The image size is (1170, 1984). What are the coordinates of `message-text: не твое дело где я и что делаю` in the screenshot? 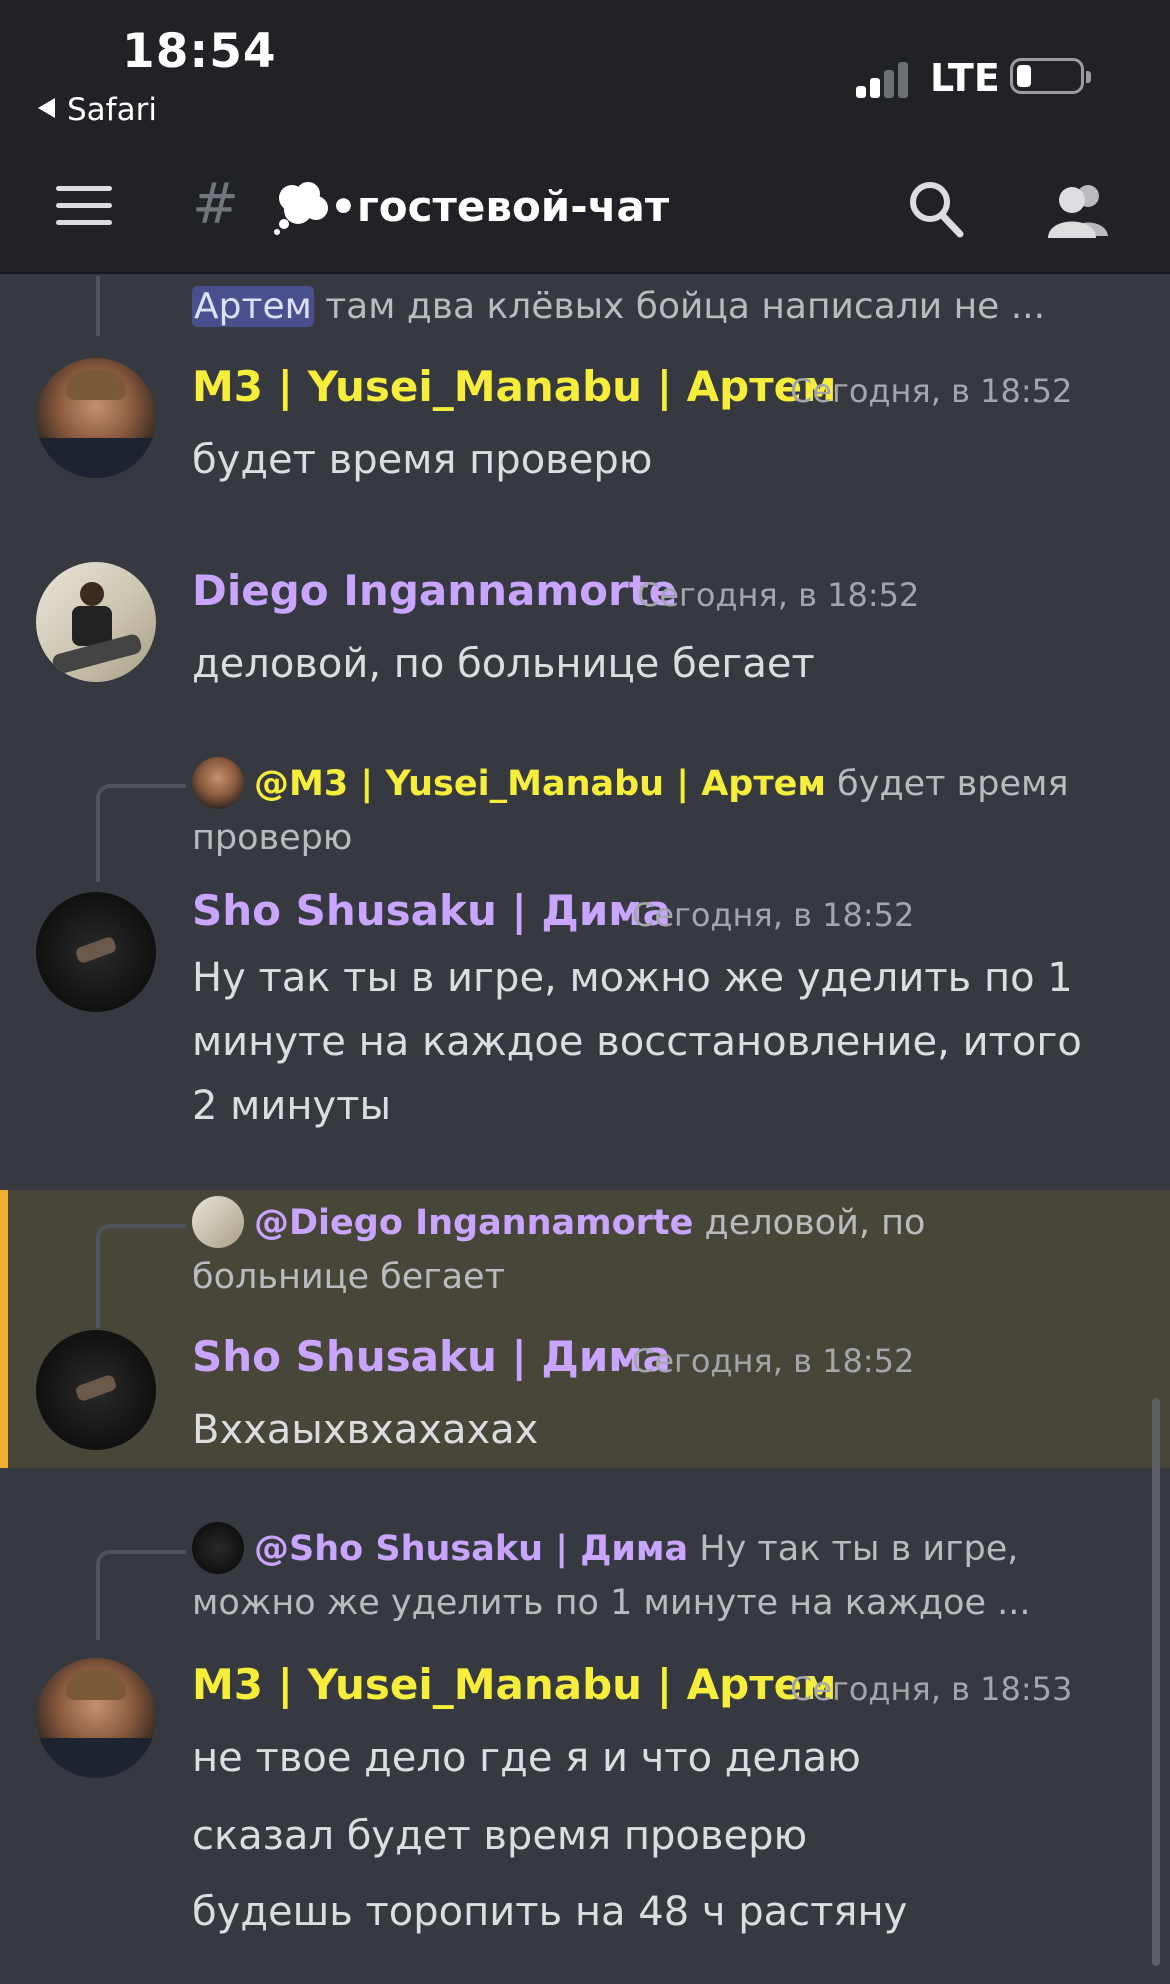 It's located at (526, 1758).